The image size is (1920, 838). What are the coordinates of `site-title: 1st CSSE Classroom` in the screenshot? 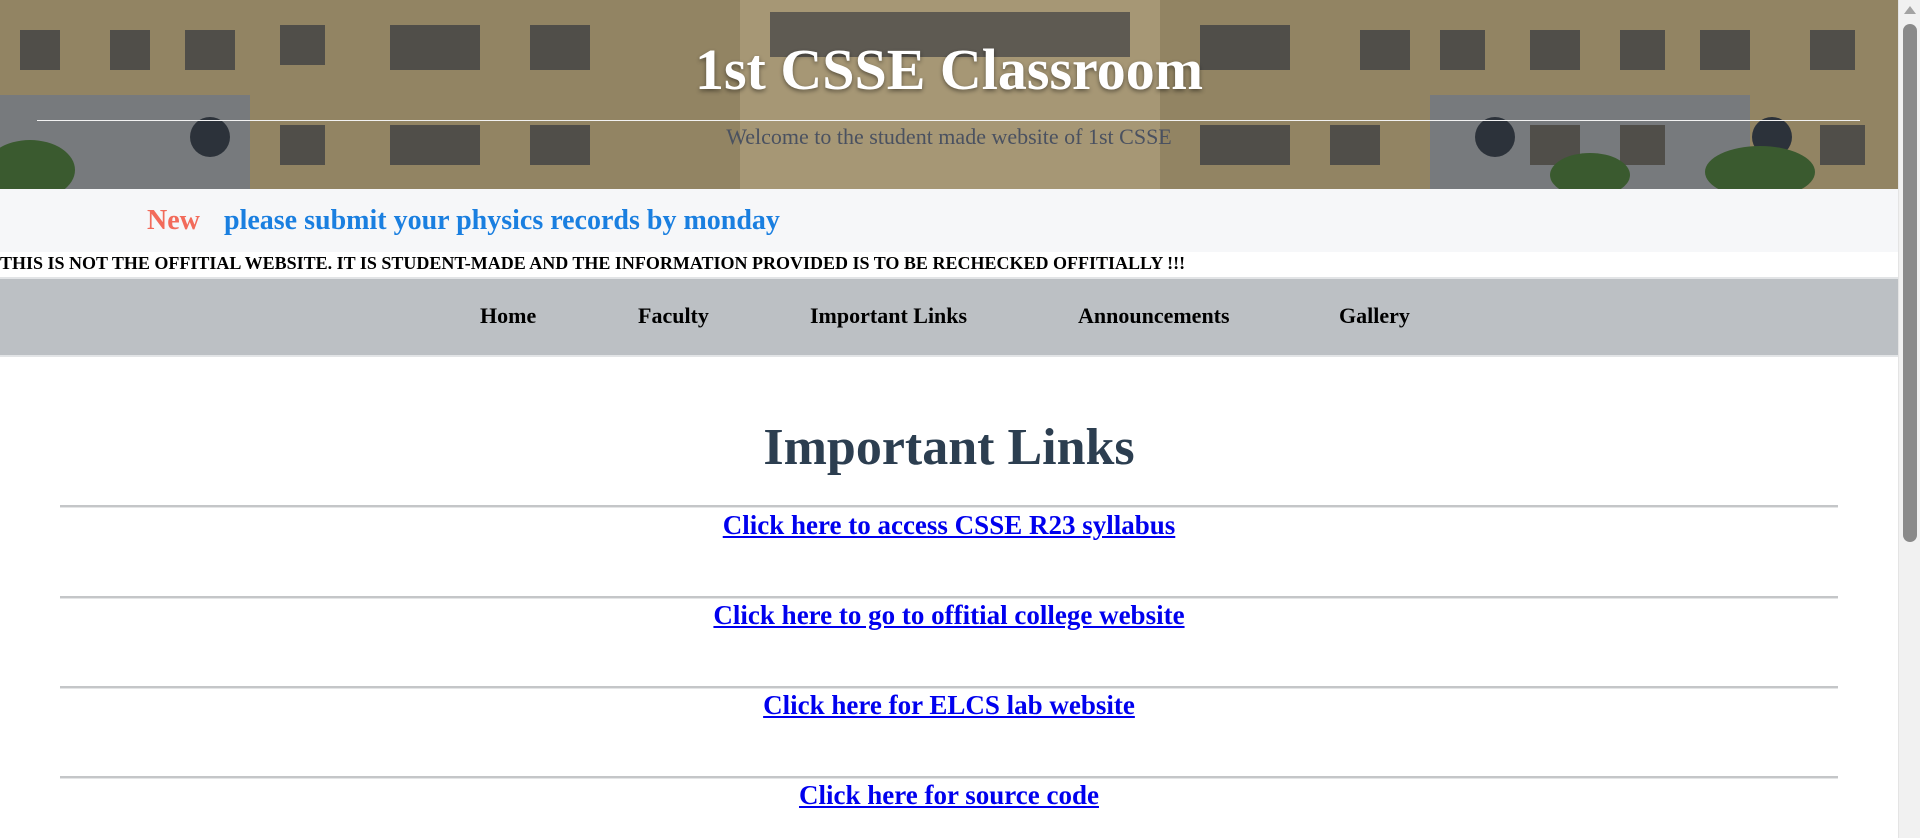 It's located at (949, 69).